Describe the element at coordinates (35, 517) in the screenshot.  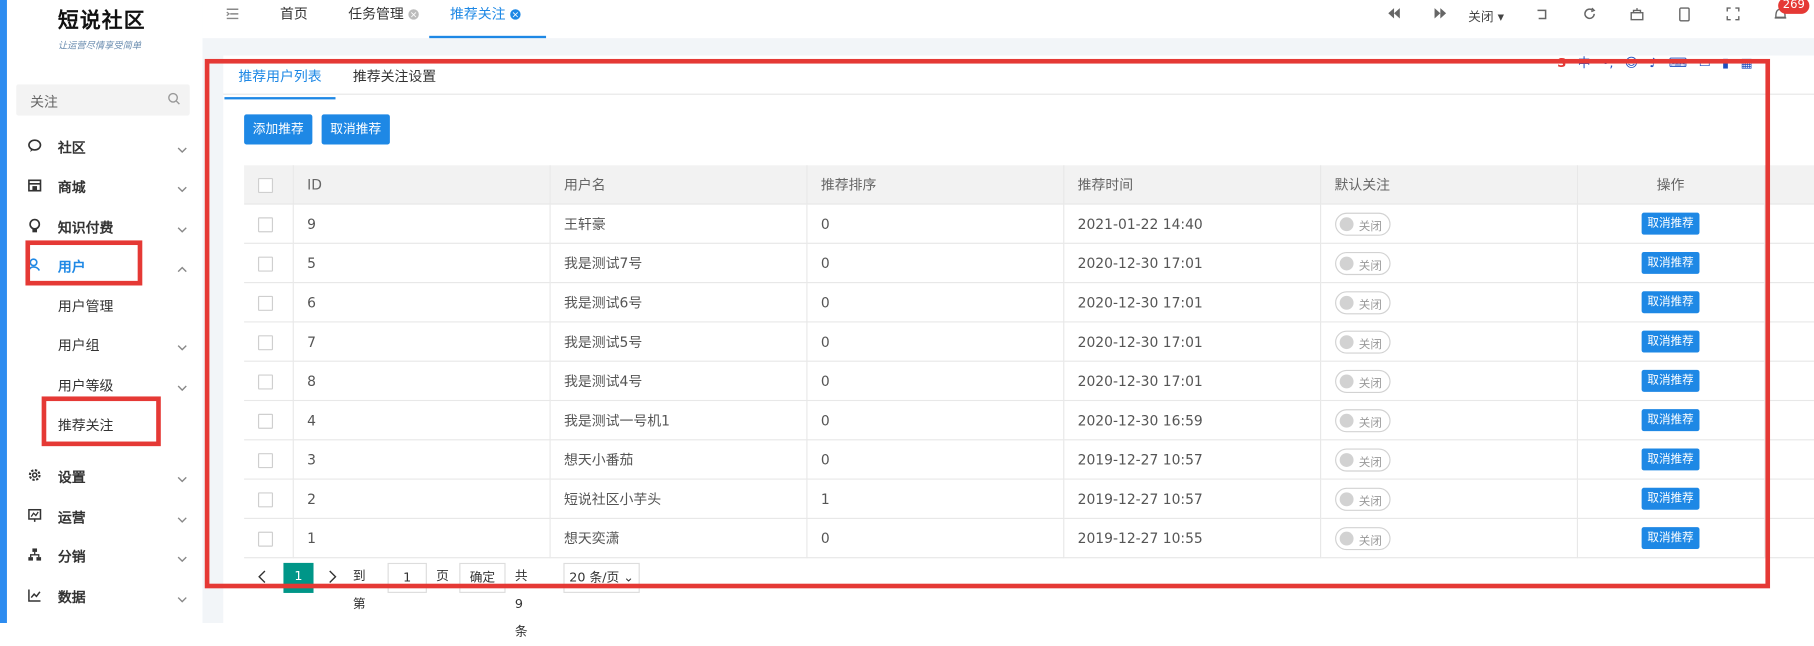
I see `chart-icon` at that location.